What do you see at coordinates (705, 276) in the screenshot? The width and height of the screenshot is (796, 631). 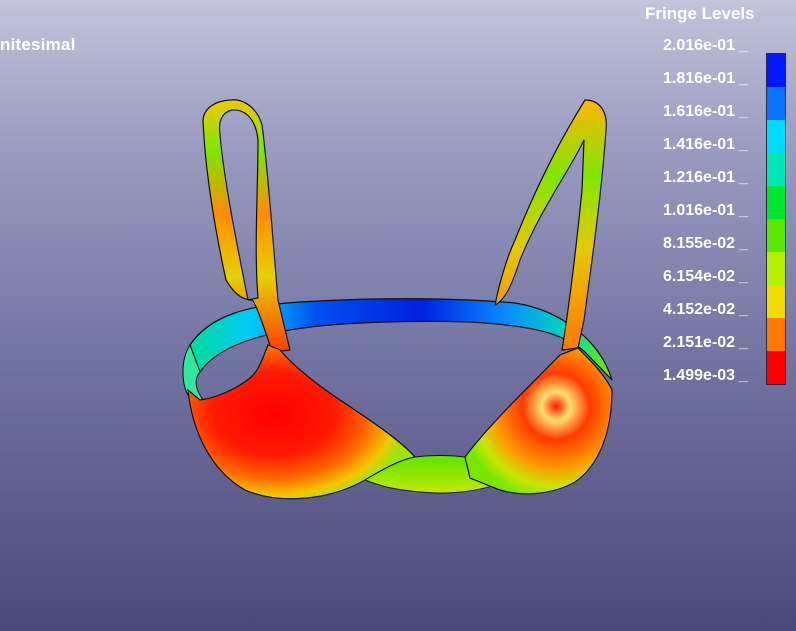 I see `legend-label: 6.154e-02 _` at bounding box center [705, 276].